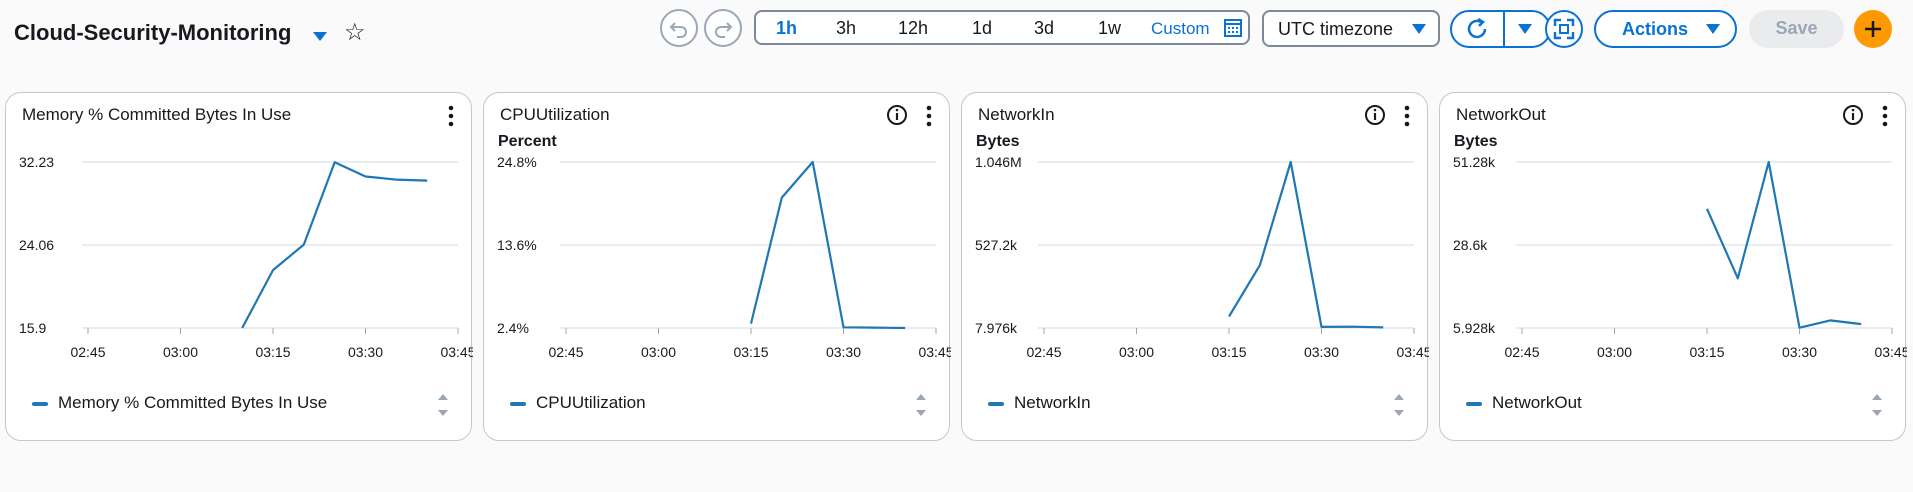 The width and height of the screenshot is (1913, 492). I want to click on fullscreen-button, so click(1564, 29).